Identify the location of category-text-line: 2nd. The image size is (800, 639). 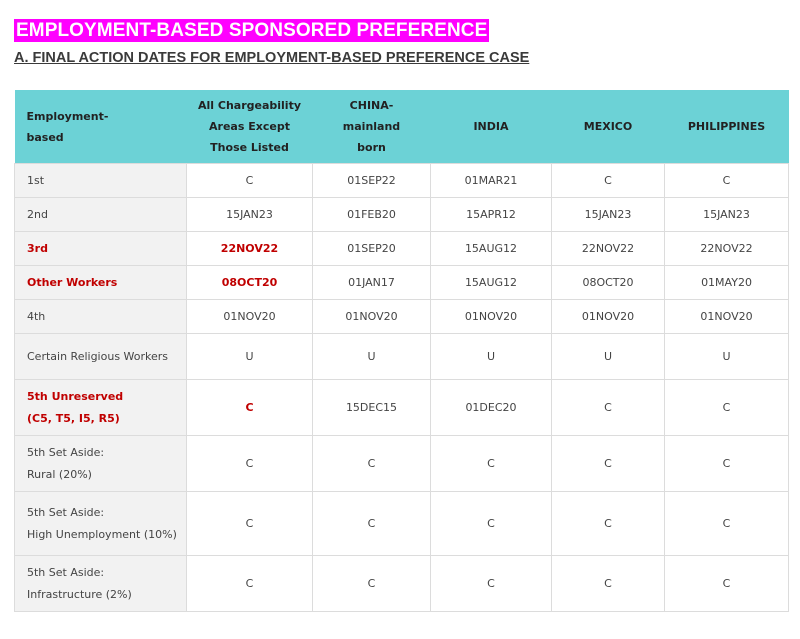
(37, 214).